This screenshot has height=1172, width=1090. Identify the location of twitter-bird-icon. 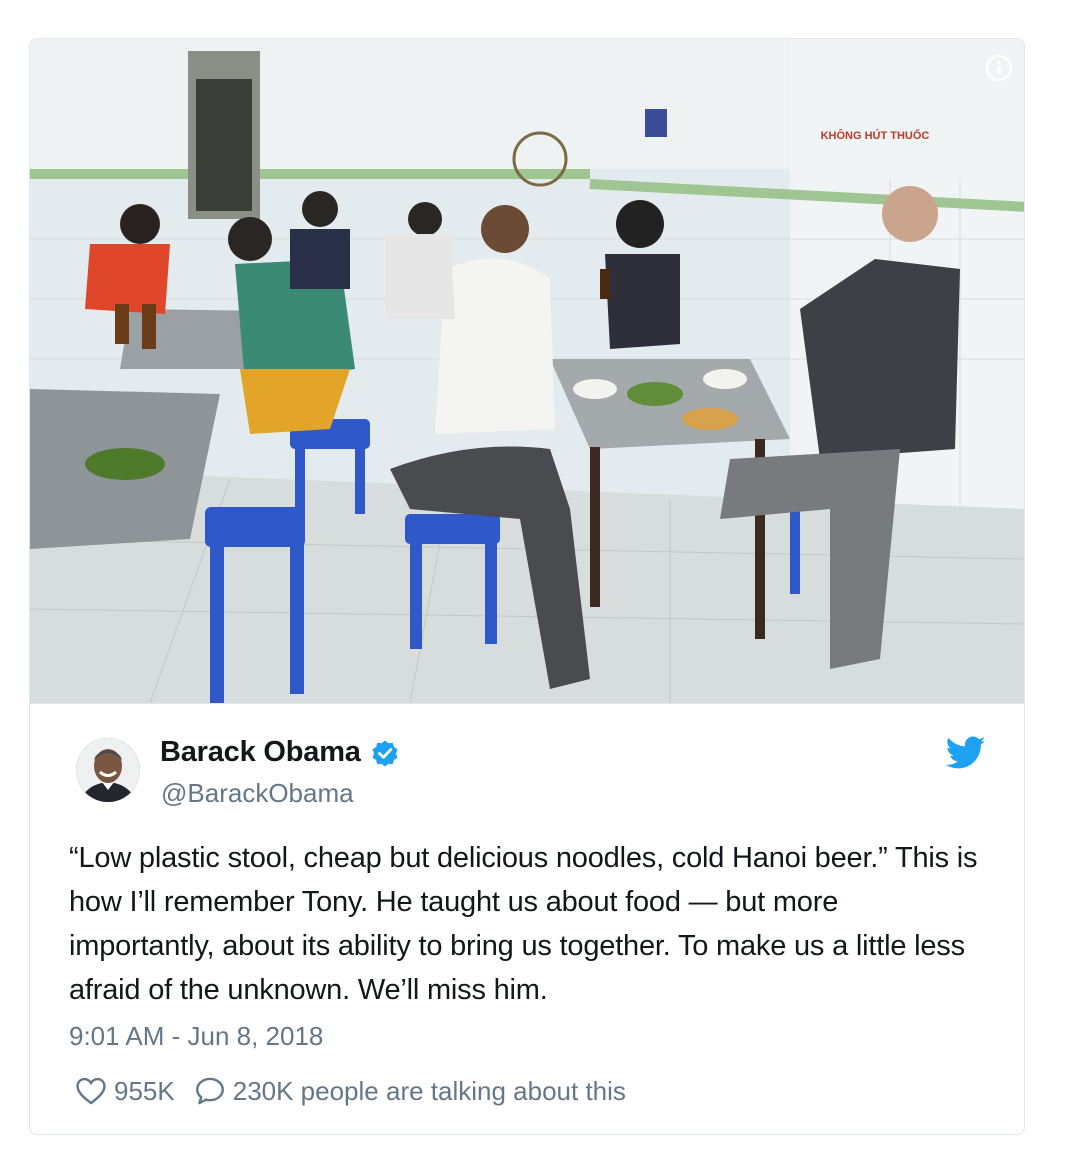
(966, 753).